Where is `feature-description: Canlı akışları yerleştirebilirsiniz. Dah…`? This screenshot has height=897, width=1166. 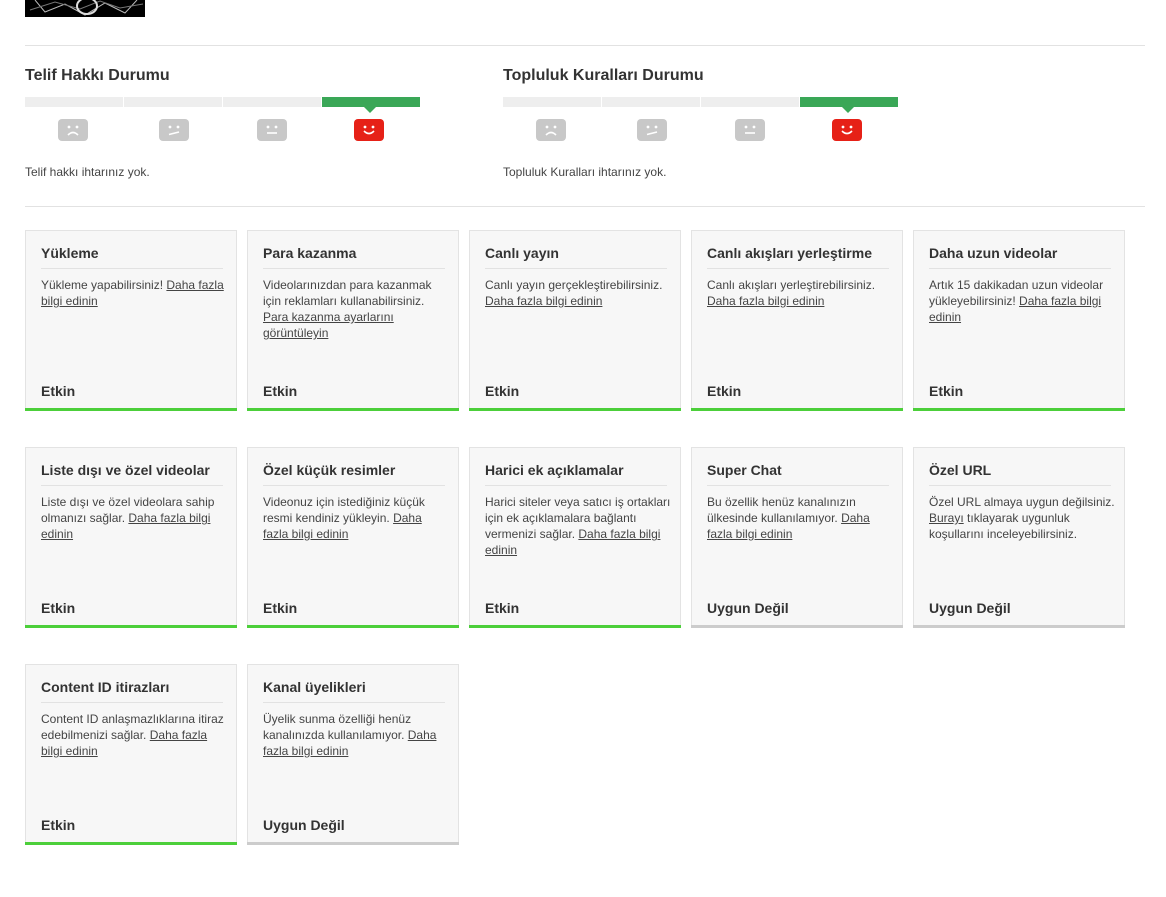
feature-description: Canlı akışları yerleştirebilirsiniz. Dah… is located at coordinates (791, 293).